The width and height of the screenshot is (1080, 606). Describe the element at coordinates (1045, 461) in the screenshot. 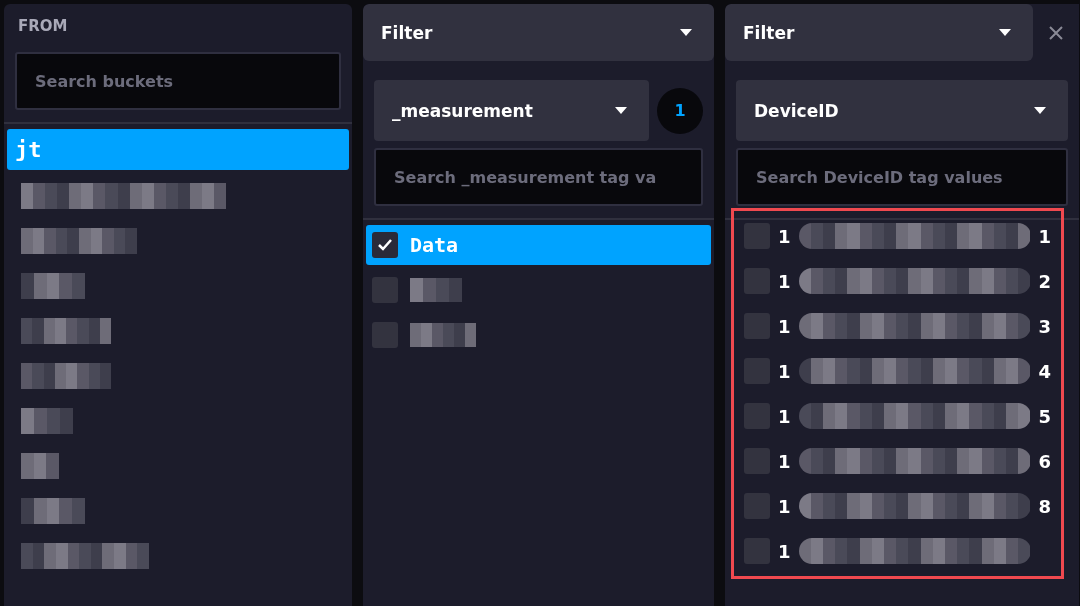

I see `tag-value-end: 6` at that location.